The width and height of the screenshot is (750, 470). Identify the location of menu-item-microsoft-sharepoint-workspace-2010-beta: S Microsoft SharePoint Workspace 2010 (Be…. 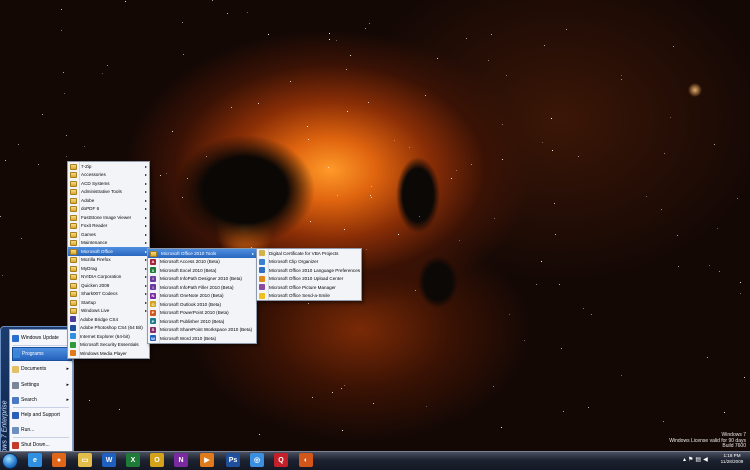
(202, 330).